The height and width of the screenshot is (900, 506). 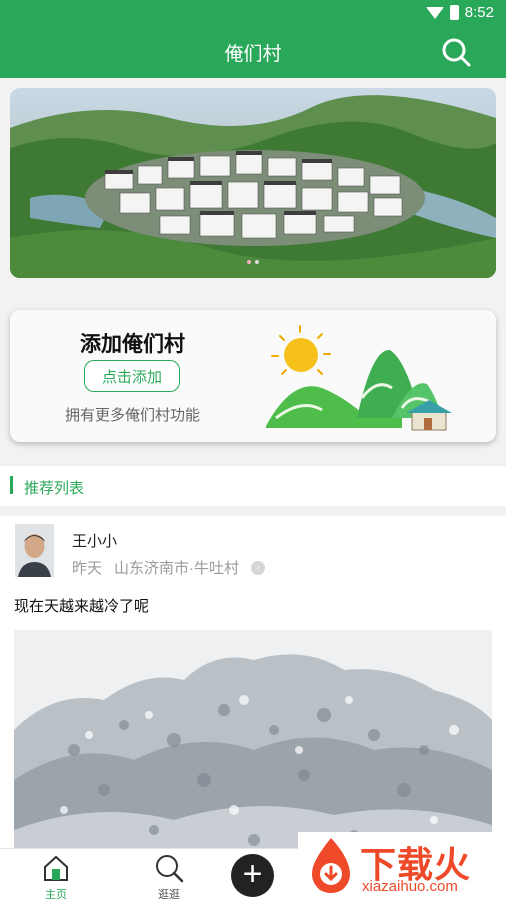 What do you see at coordinates (454, 12) in the screenshot?
I see `battery-icon` at bounding box center [454, 12].